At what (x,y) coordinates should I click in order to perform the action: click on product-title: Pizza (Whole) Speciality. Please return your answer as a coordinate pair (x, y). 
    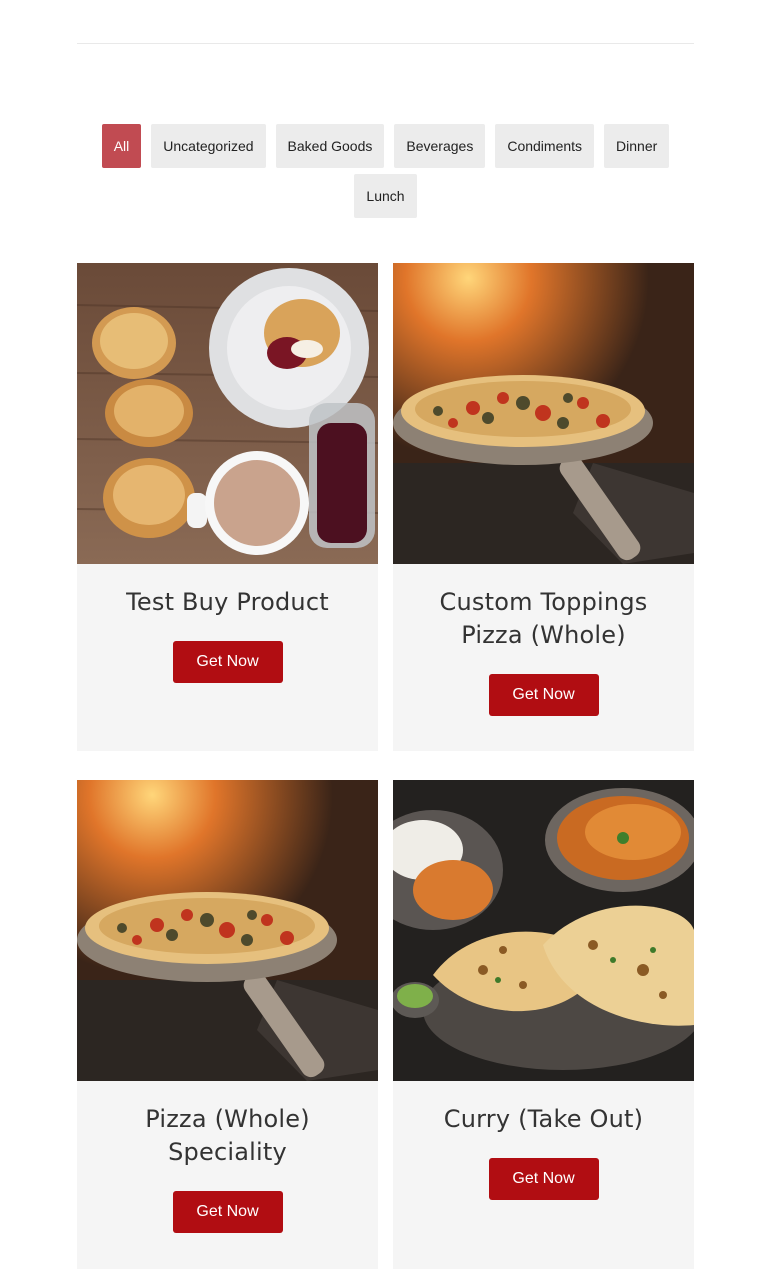
    Looking at the image, I should click on (227, 1135).